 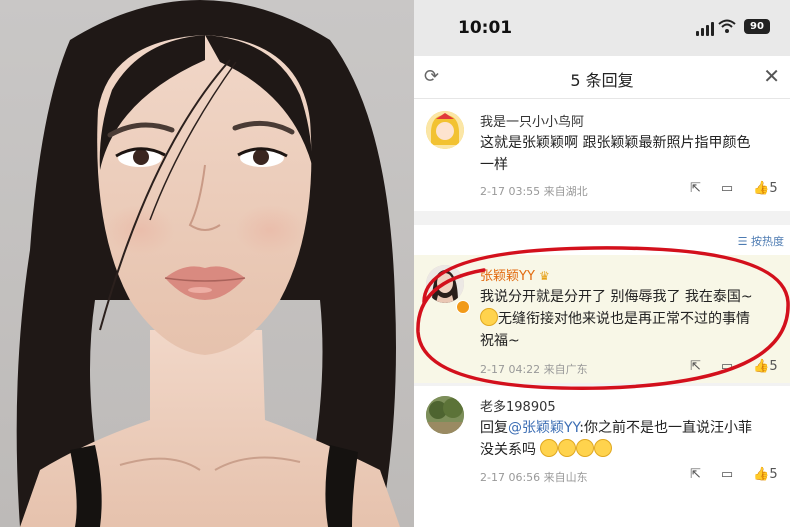 I want to click on comment-text-line: 祝福~, so click(x=500, y=341).